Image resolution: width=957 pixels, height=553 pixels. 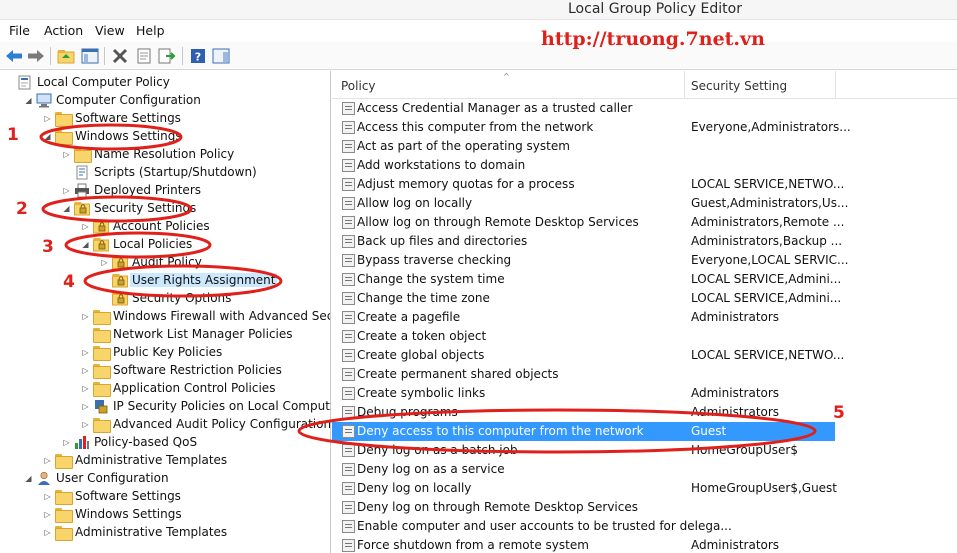 I want to click on policy-row: Deny log on locally HomeGroupUser$,Guest, so click(x=644, y=488).